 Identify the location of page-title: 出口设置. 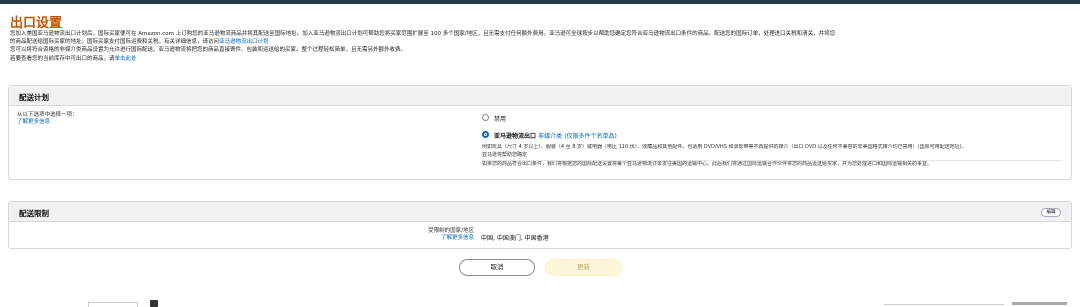
(36, 23).